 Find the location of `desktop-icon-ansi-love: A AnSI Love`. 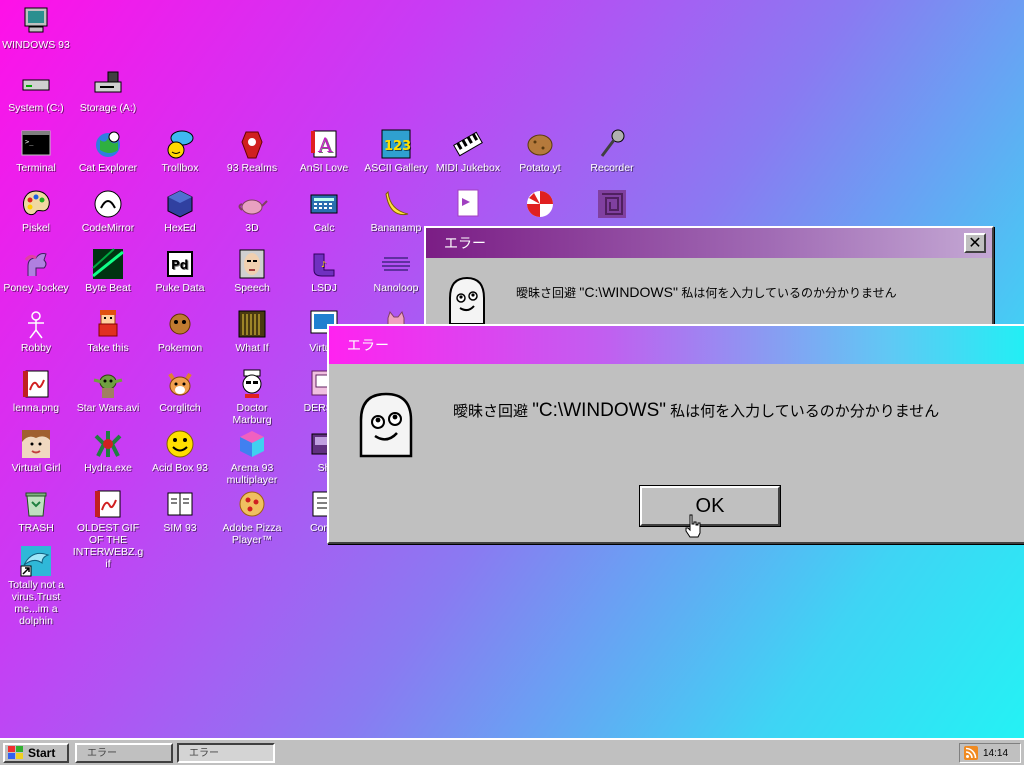

desktop-icon-ansi-love: A AnSI Love is located at coordinates (324, 151).